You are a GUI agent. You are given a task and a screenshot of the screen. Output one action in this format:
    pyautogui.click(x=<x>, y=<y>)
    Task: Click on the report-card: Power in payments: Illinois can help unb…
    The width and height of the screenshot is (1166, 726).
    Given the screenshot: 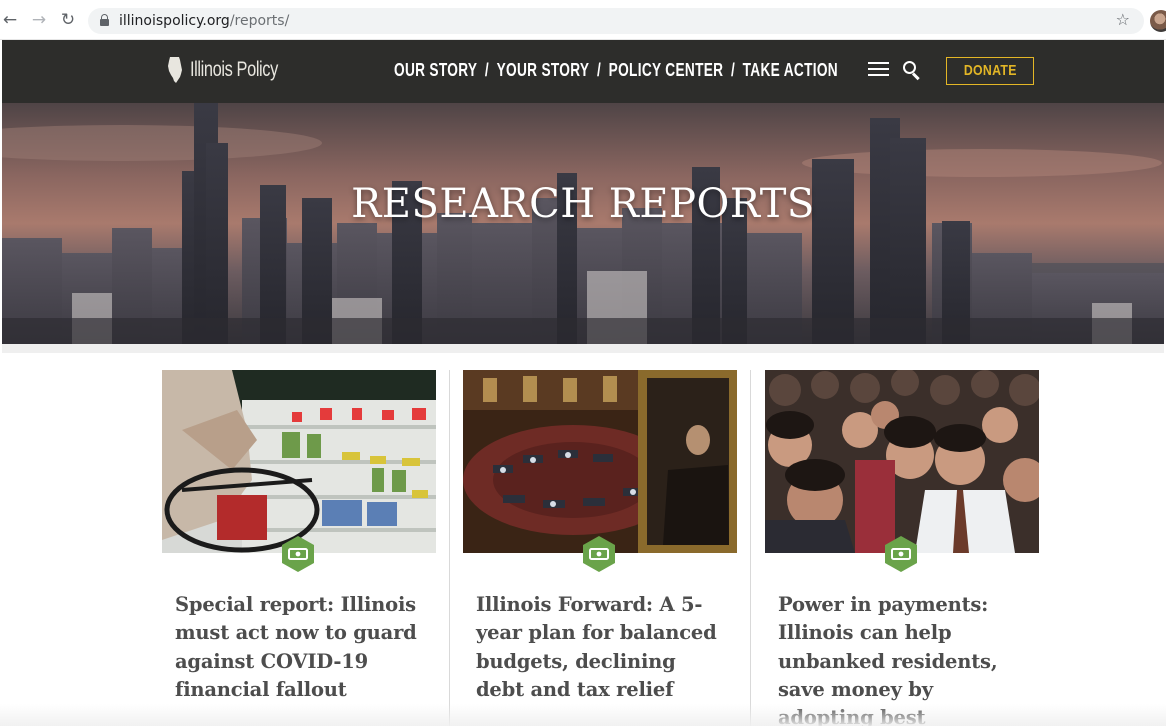 What is the action you would take?
    pyautogui.click(x=902, y=548)
    